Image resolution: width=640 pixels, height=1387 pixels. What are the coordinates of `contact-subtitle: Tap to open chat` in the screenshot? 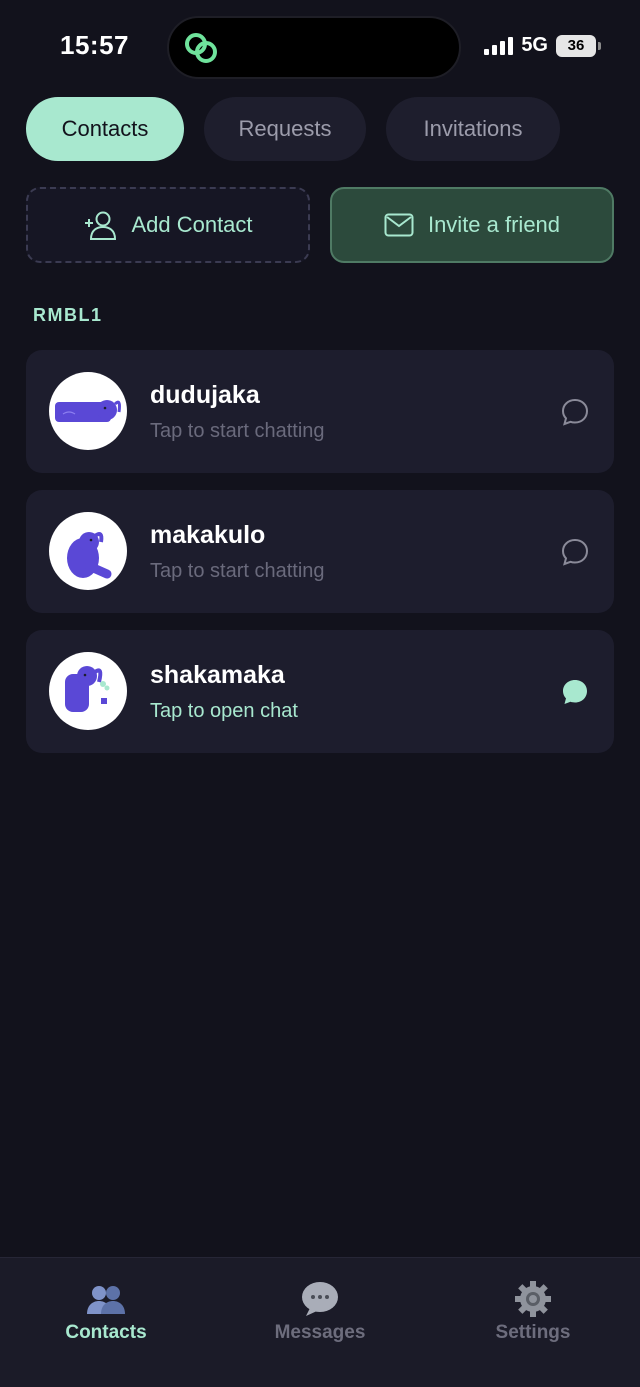 It's located at (224, 711).